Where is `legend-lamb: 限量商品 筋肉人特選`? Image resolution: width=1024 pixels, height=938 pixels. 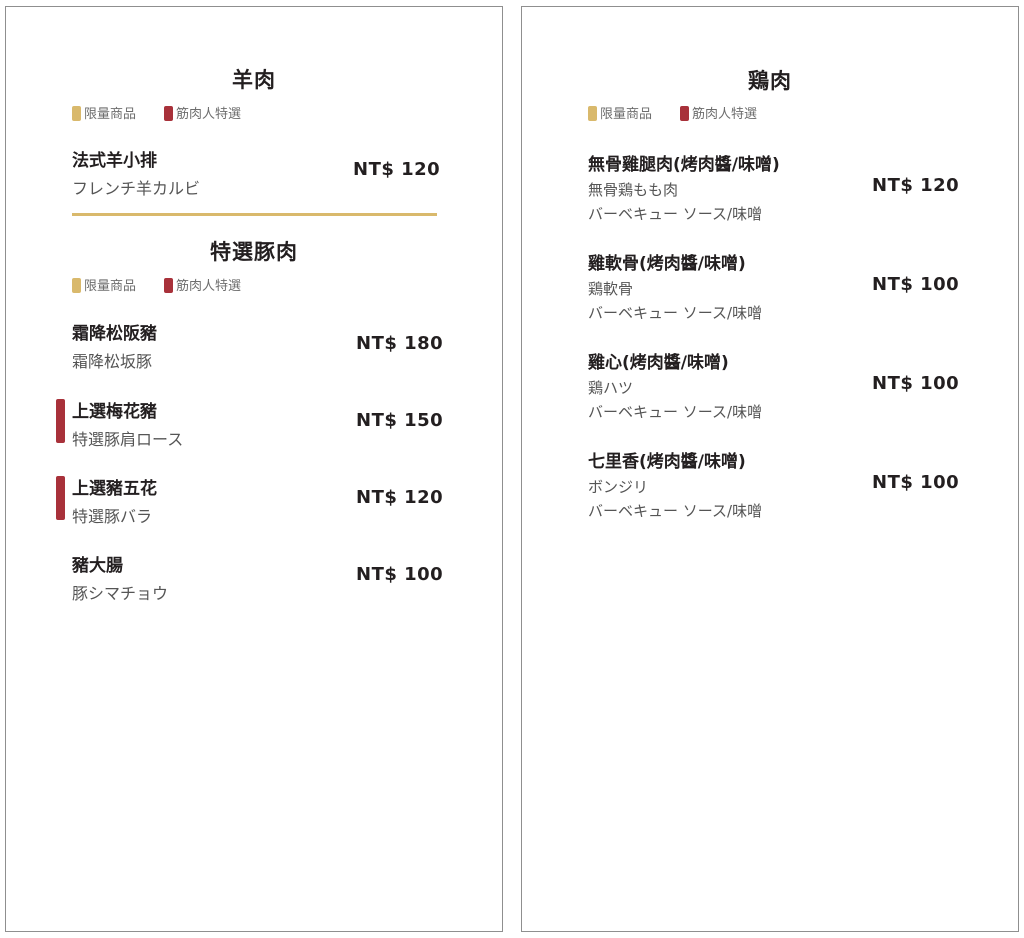 legend-lamb: 限量商品 筋肉人特選 is located at coordinates (170, 112).